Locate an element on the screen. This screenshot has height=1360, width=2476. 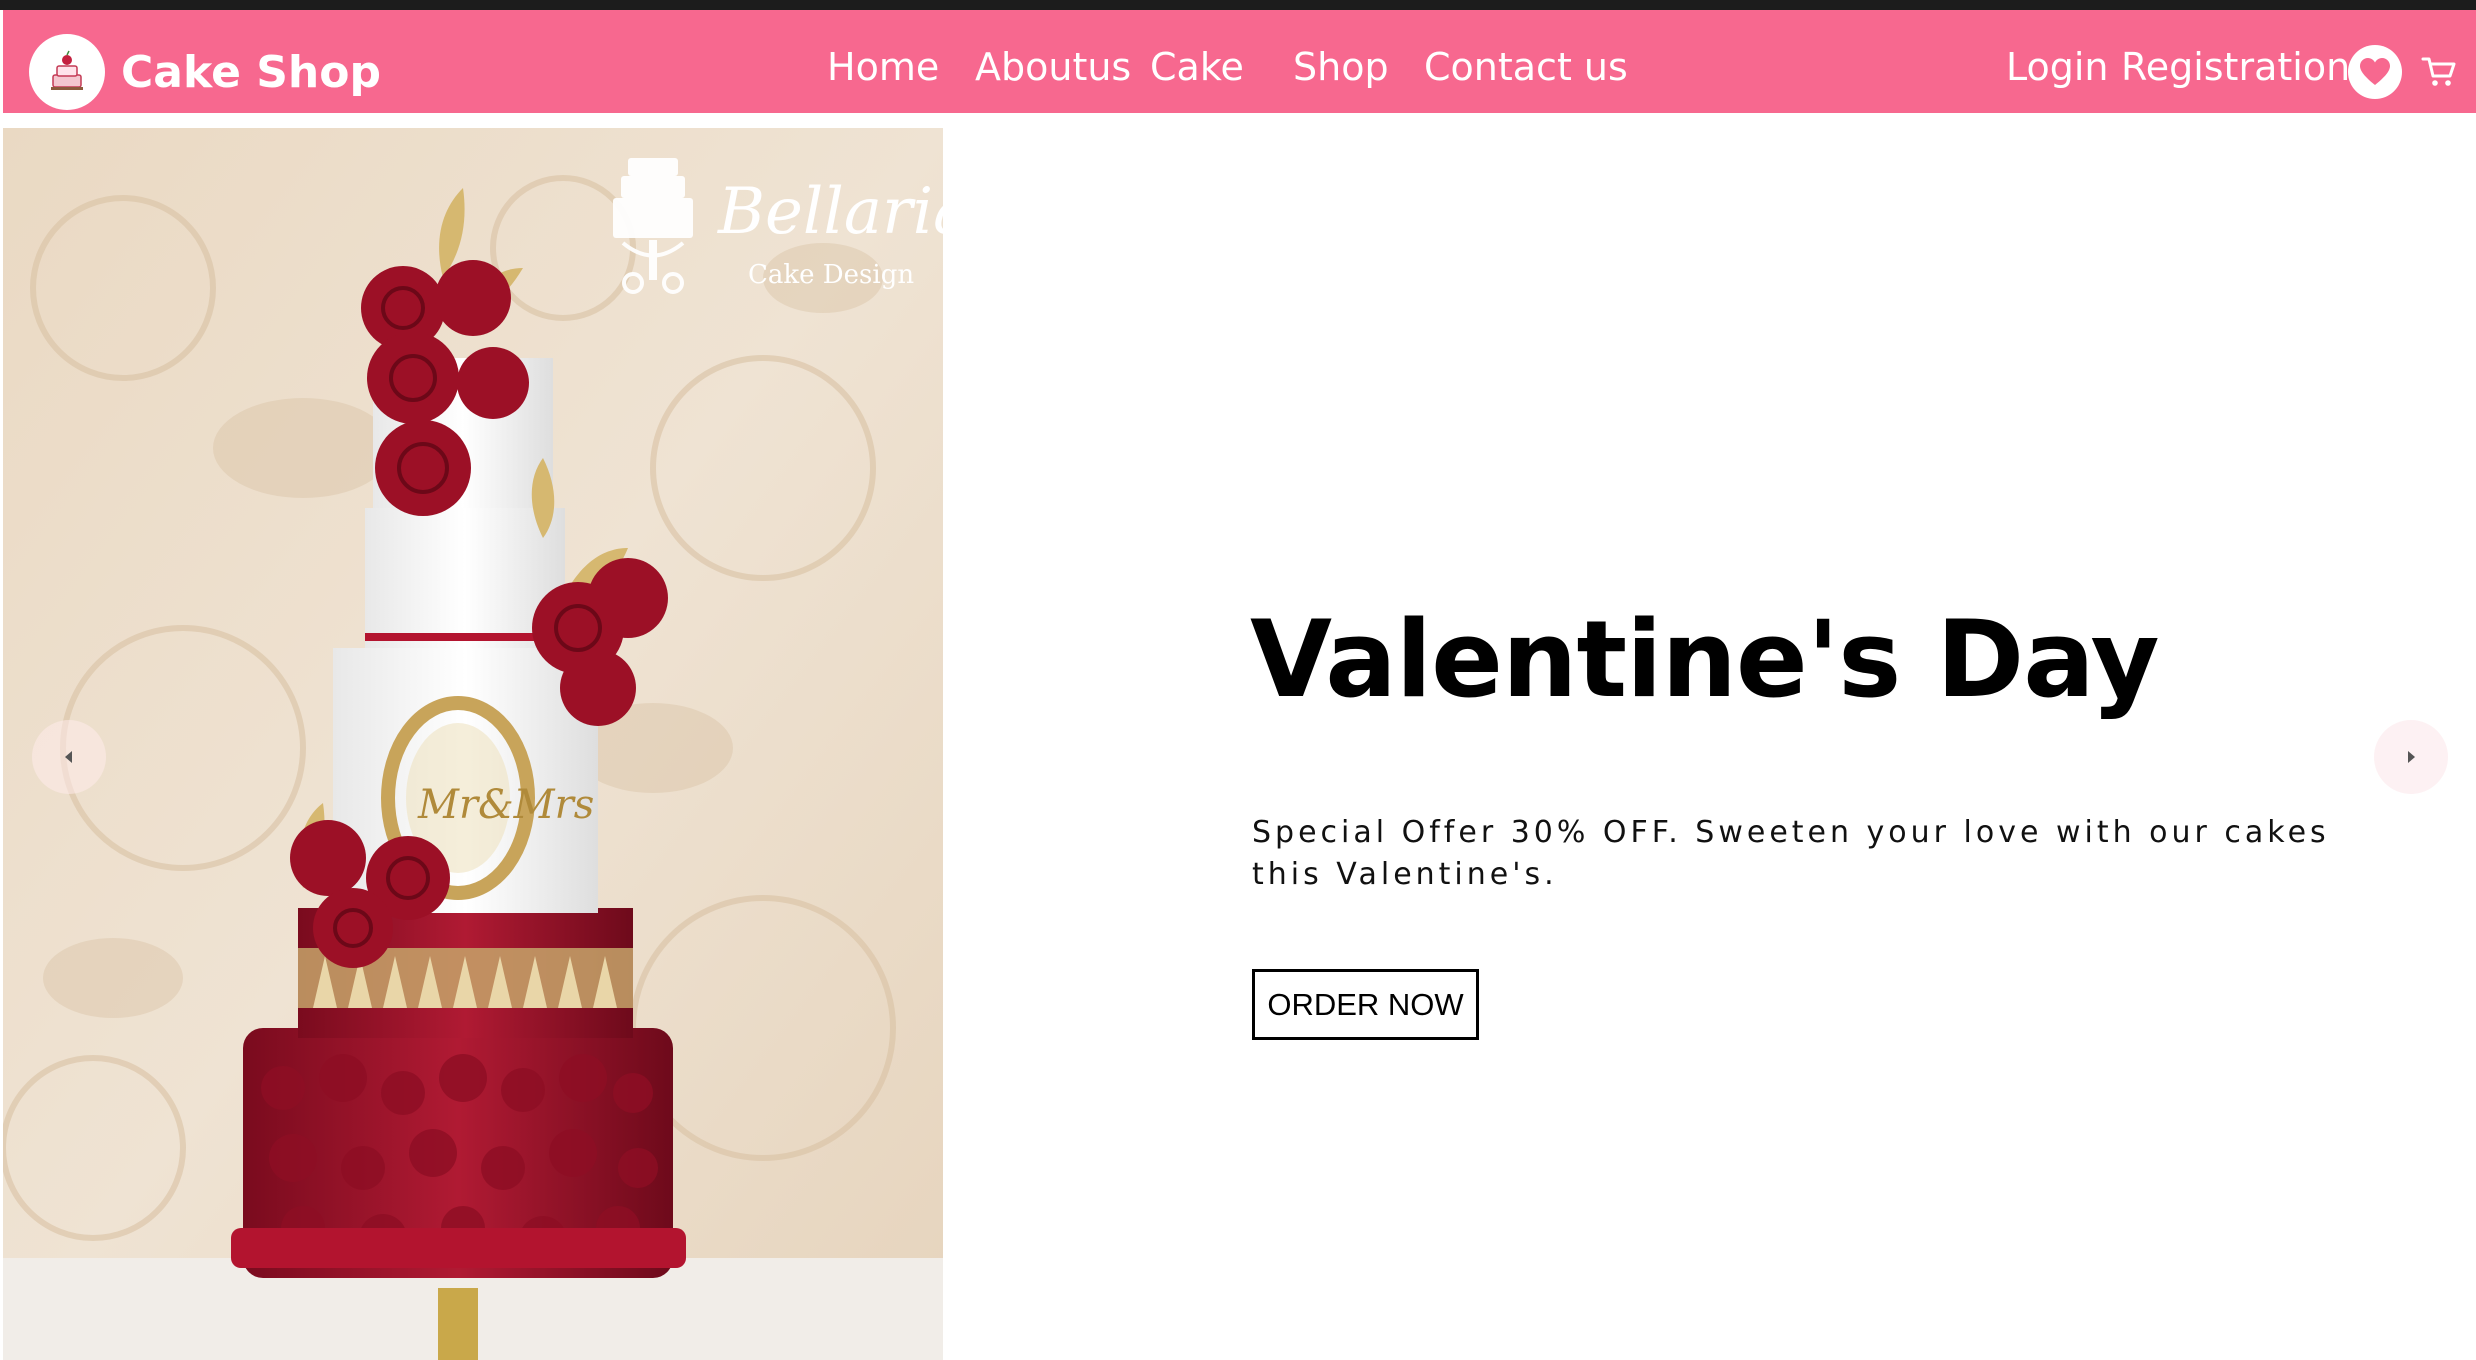
order-now-button: ORDER NOW is located at coordinates (1365, 1004).